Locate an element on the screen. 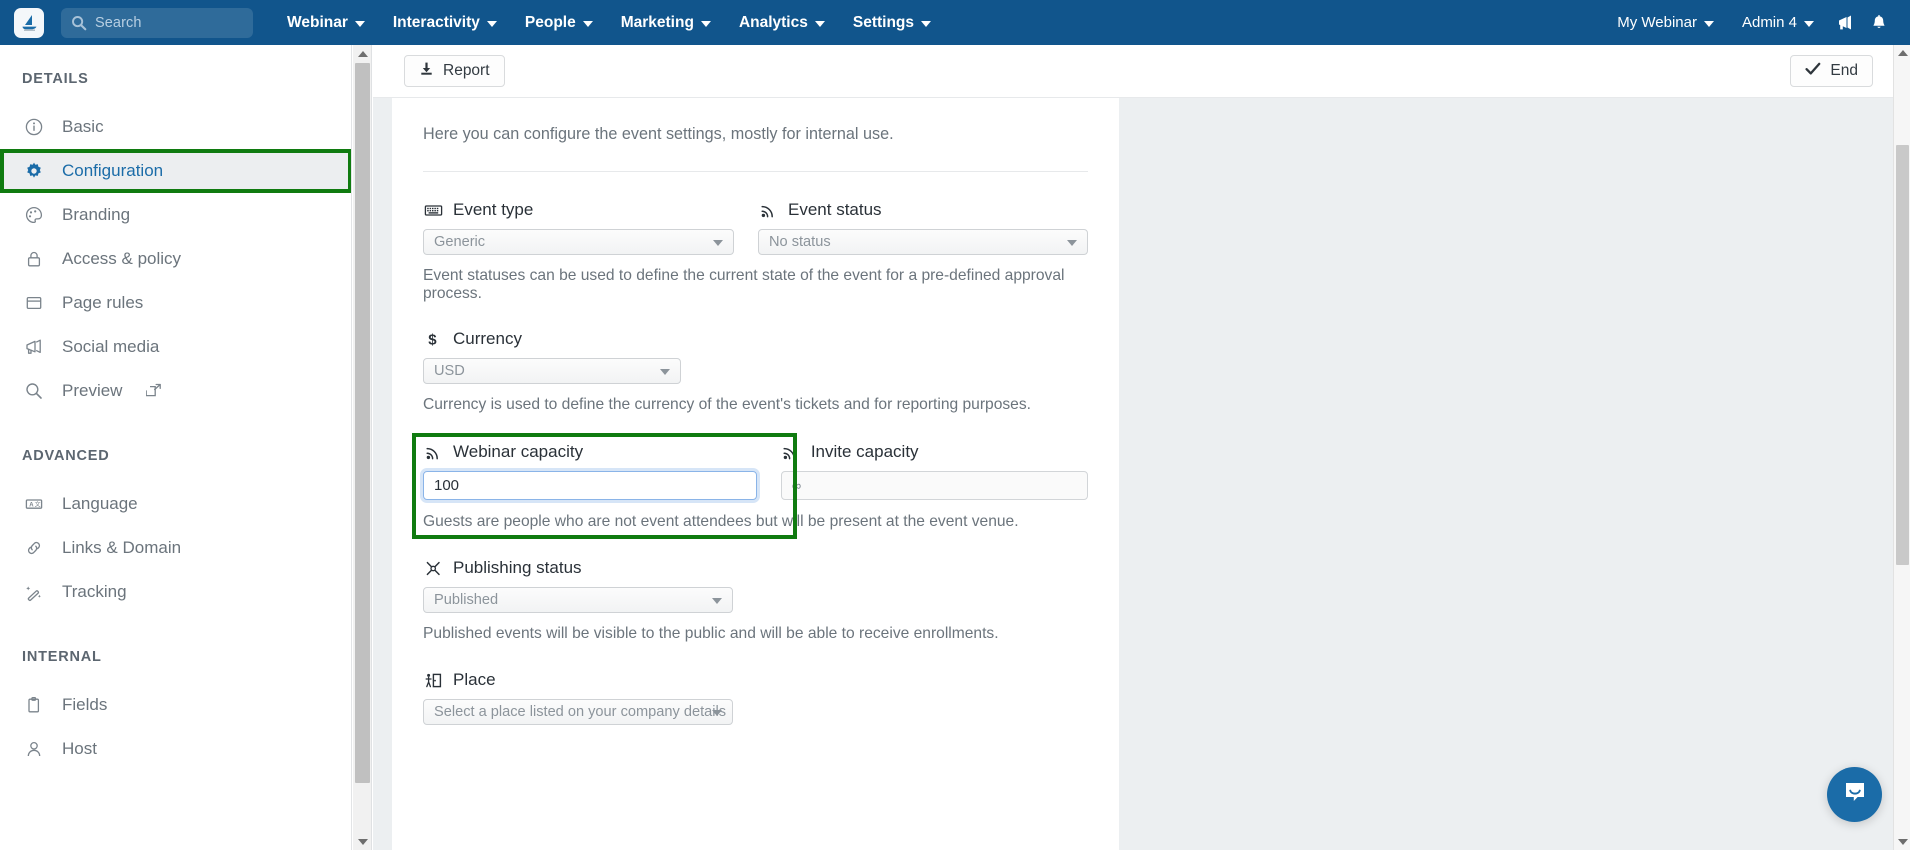  page-scroll-down-arrow-icon is located at coordinates (1902, 842).